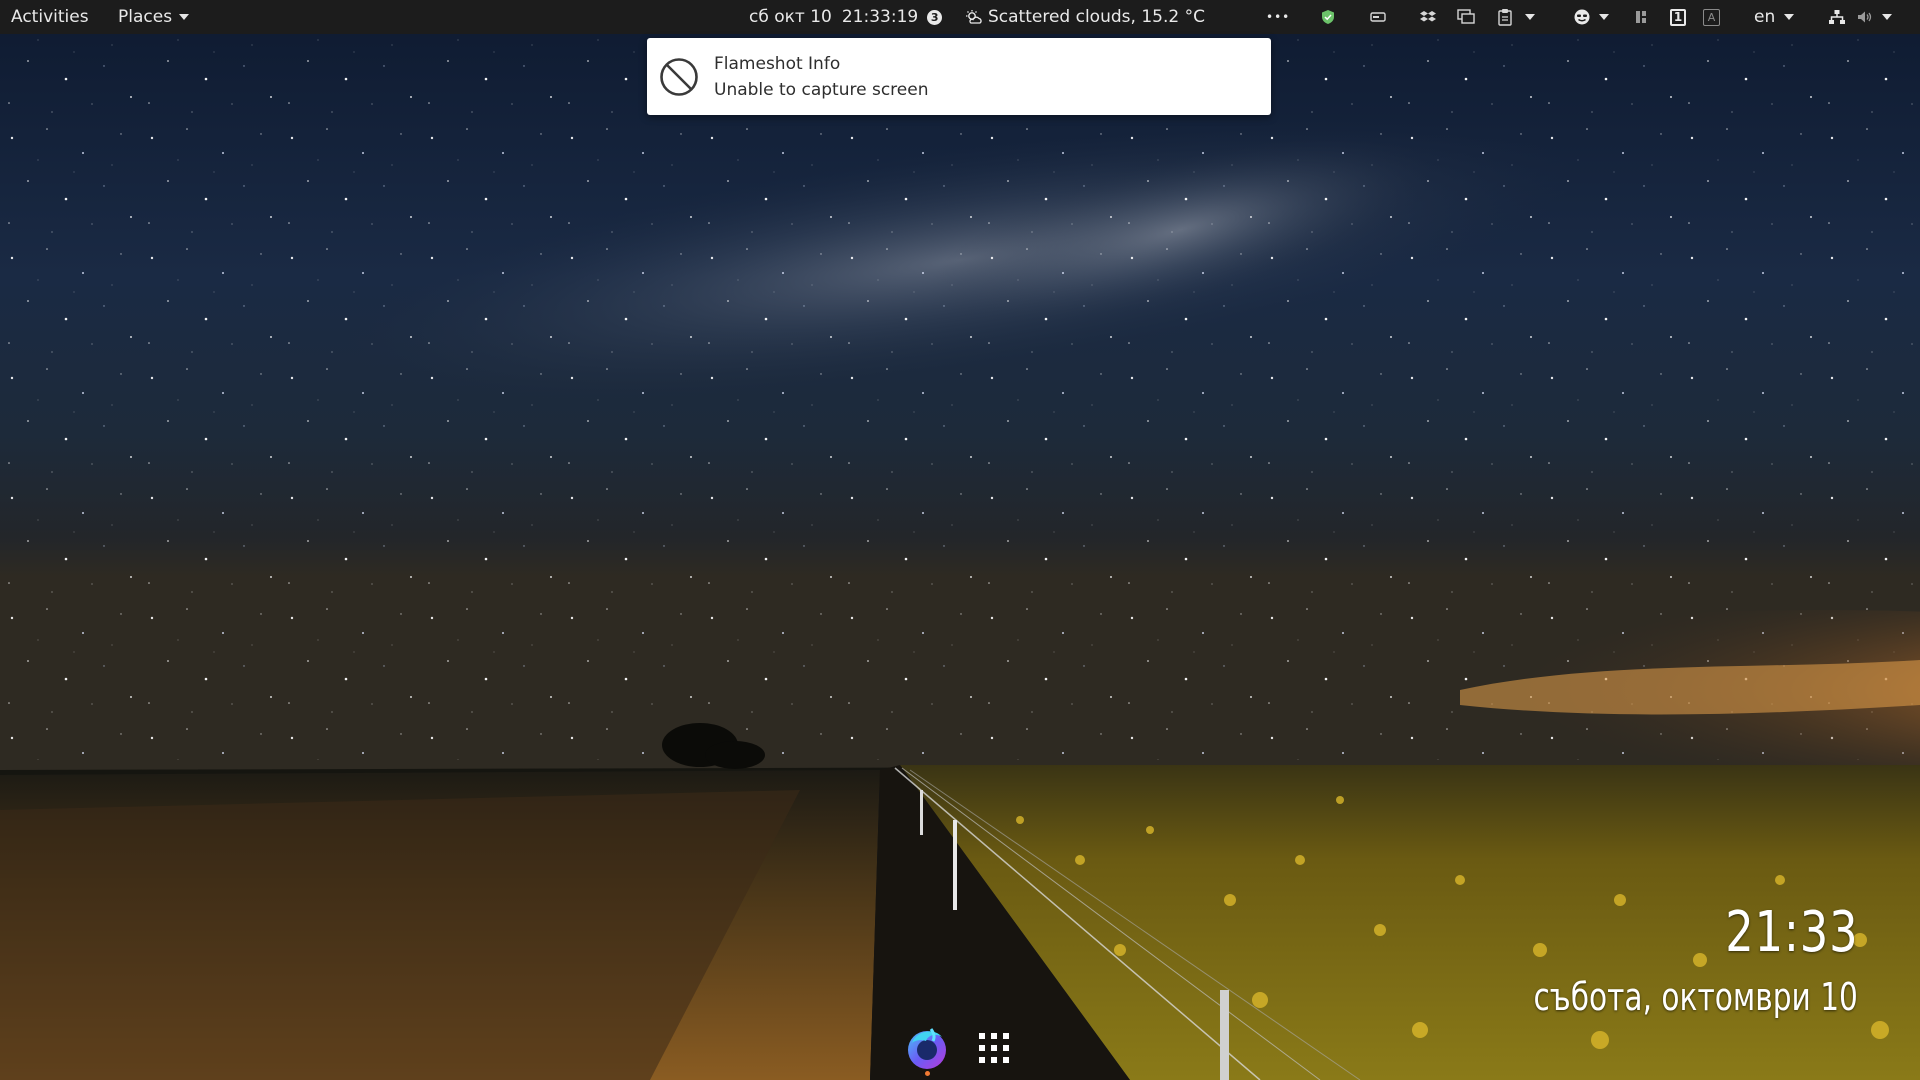 Image resolution: width=1920 pixels, height=1080 pixels. I want to click on drive-icon, so click(1378, 17).